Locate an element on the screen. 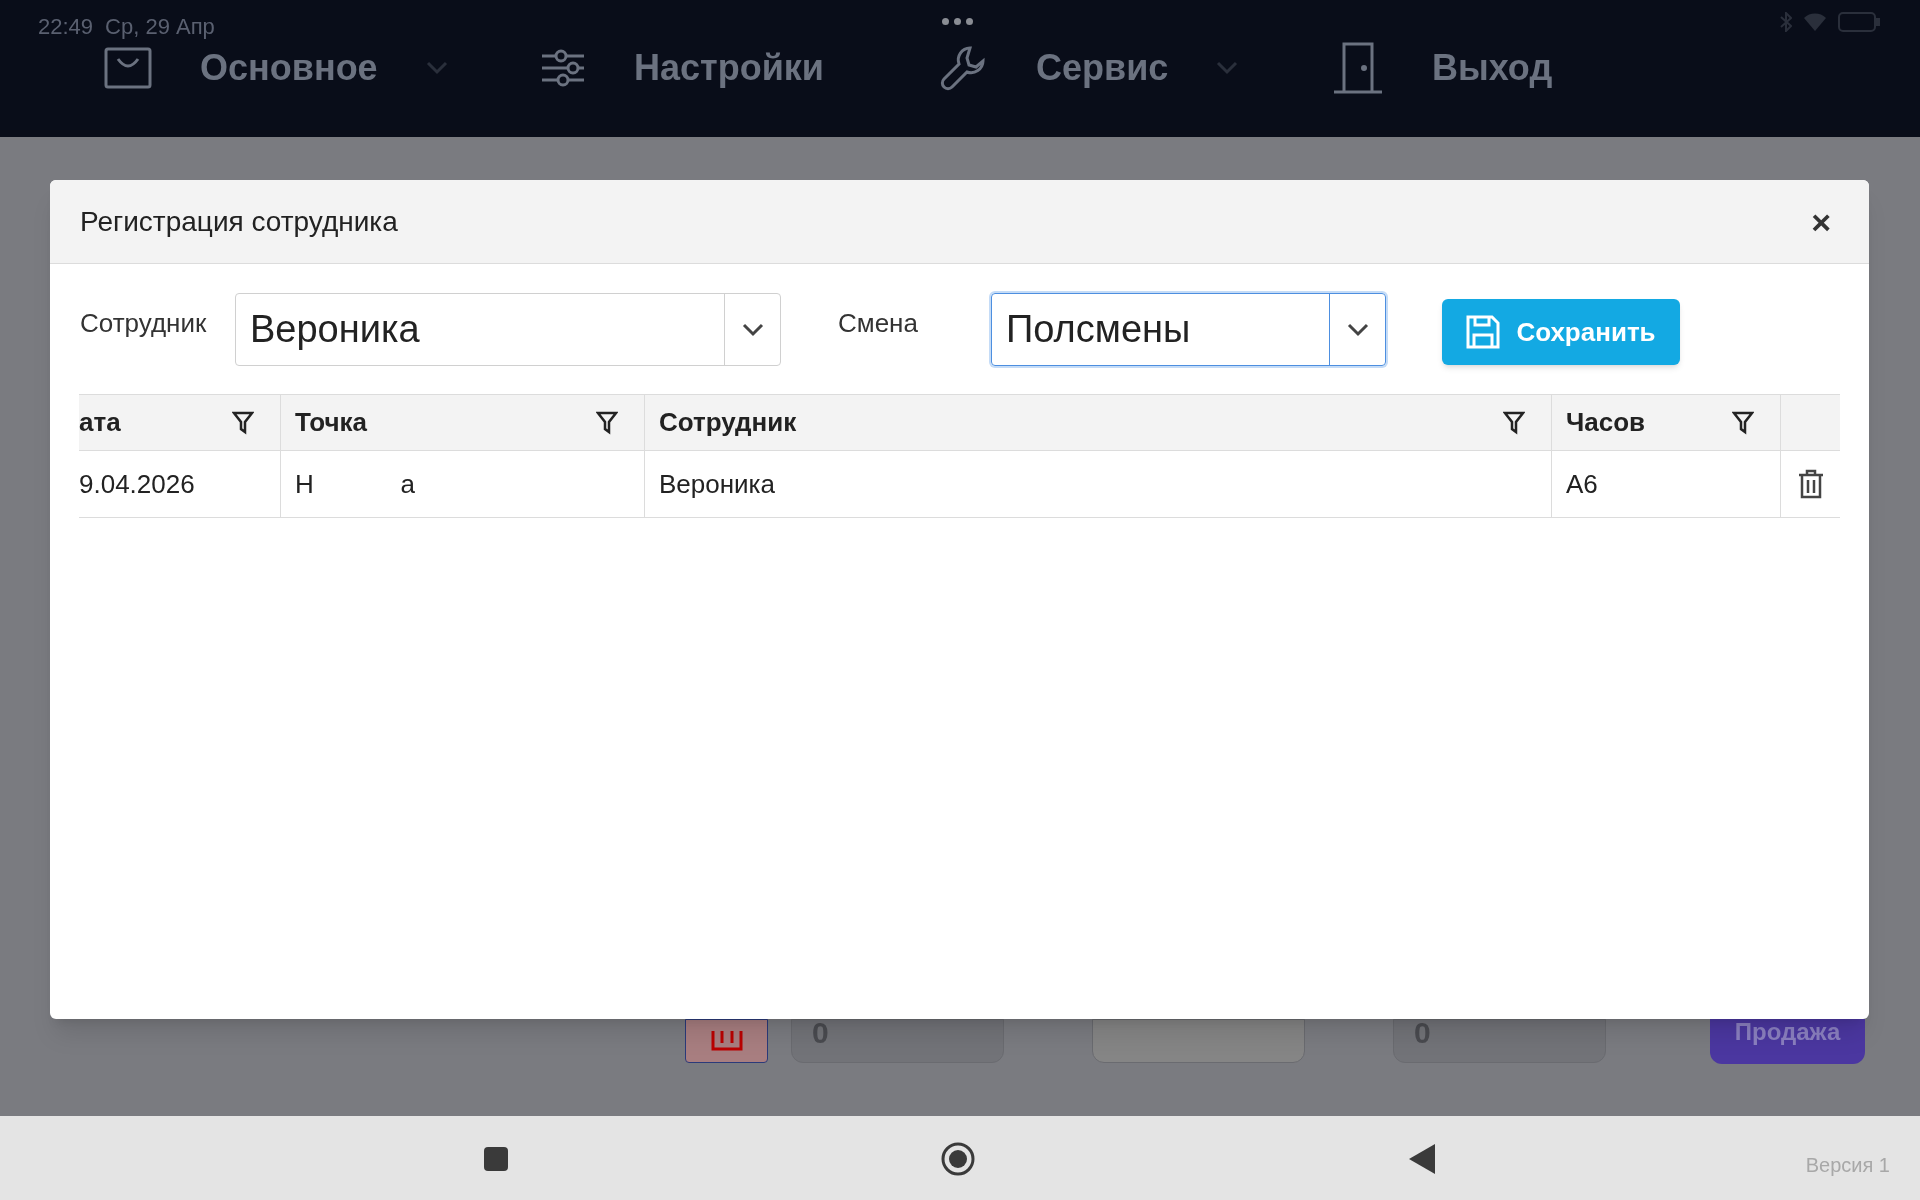 Image resolution: width=1920 pixels, height=1200 pixels. shift-label: Смена is located at coordinates (878, 323).